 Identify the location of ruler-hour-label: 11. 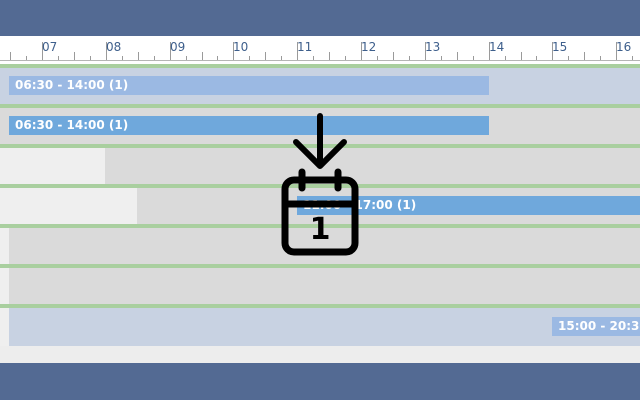
(305, 47).